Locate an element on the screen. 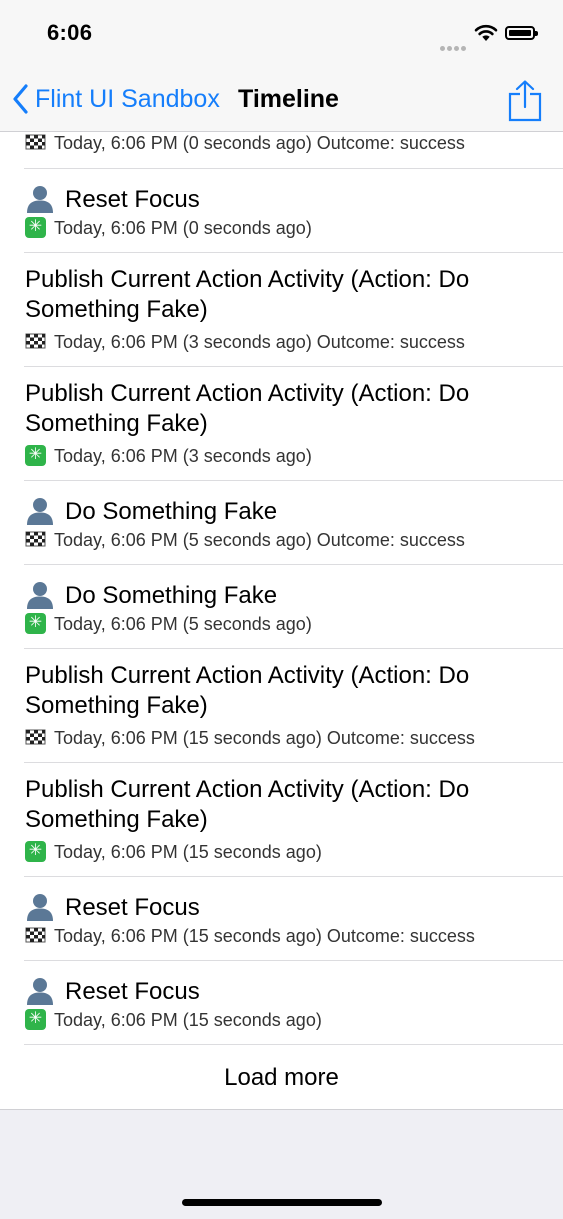 This screenshot has width=563, height=1219. status-time: 6:06 is located at coordinates (70, 32).